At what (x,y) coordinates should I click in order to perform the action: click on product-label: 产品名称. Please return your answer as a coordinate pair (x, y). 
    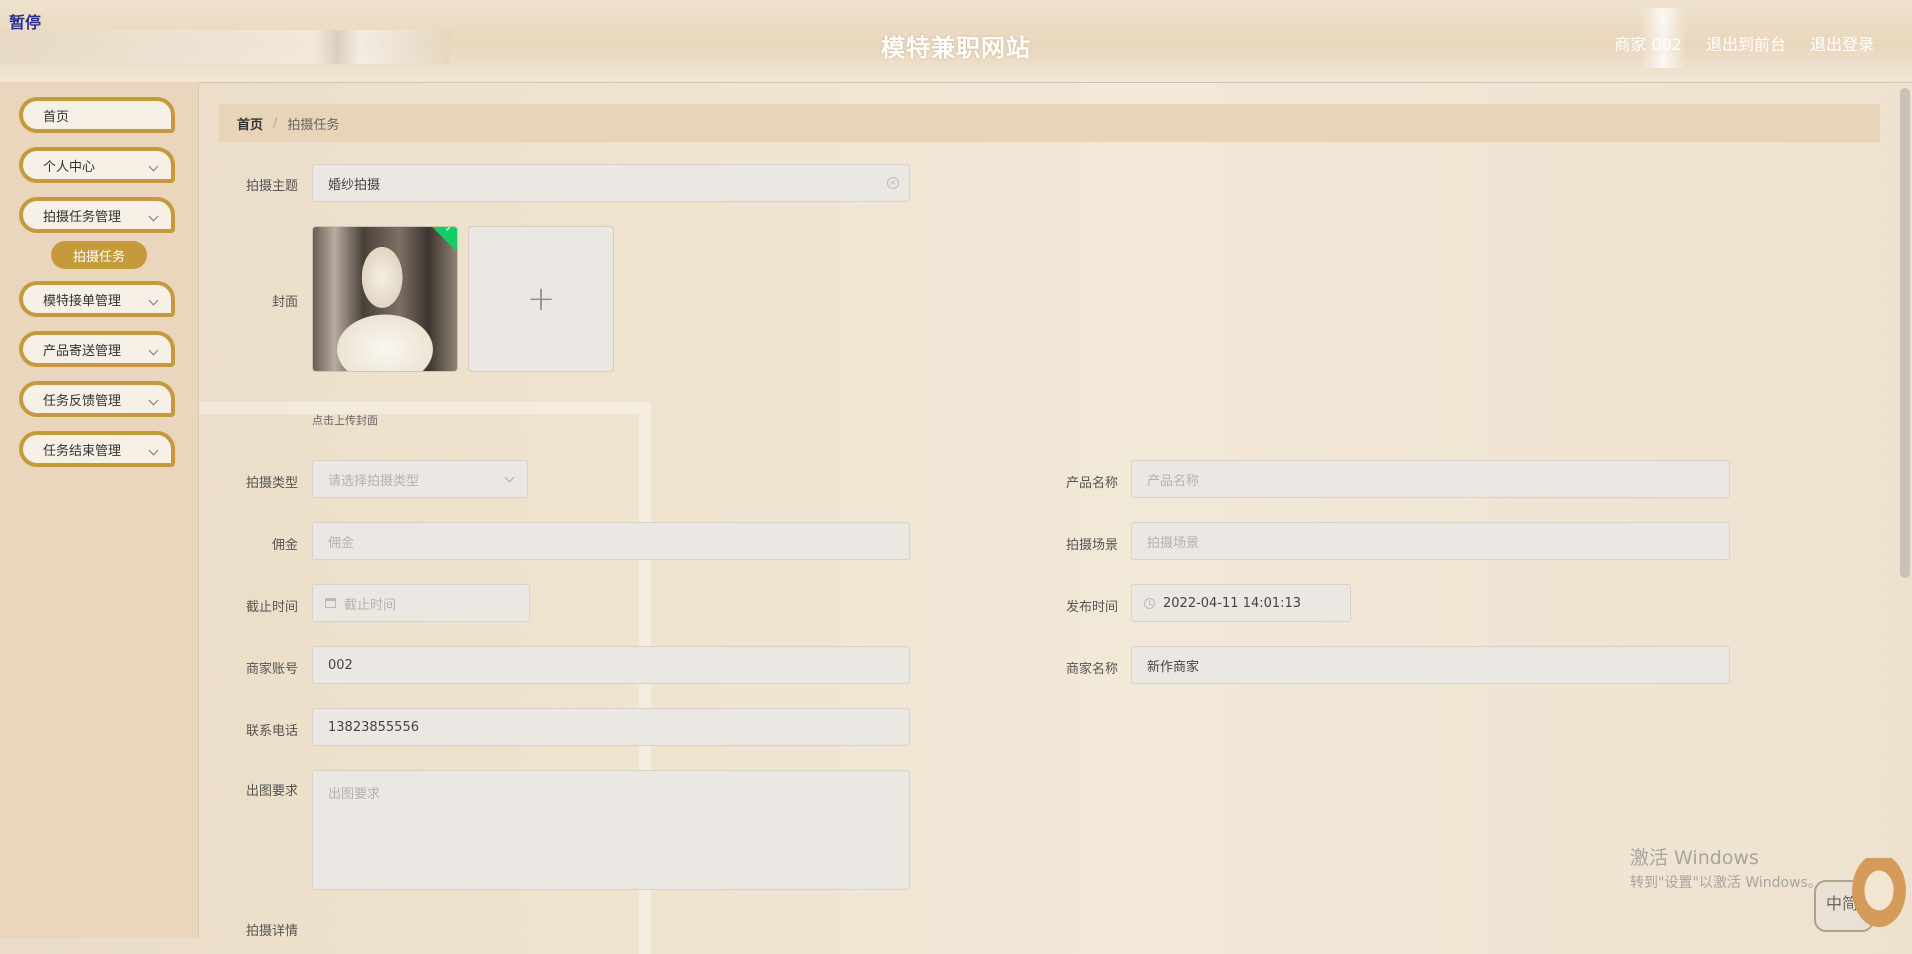
    Looking at the image, I should click on (1091, 483).